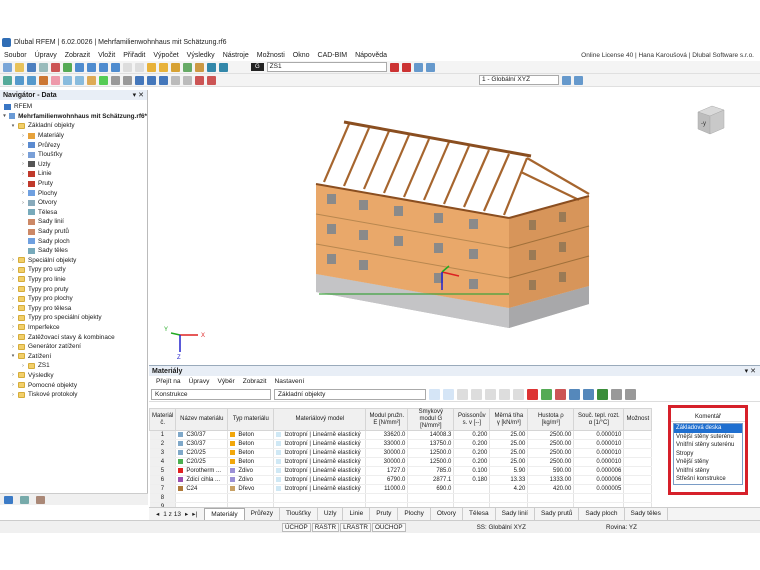 Image resolution: width=760 pixels, height=570 pixels. What do you see at coordinates (163, 444) in the screenshot?
I see `cell-no: 2` at bounding box center [163, 444].